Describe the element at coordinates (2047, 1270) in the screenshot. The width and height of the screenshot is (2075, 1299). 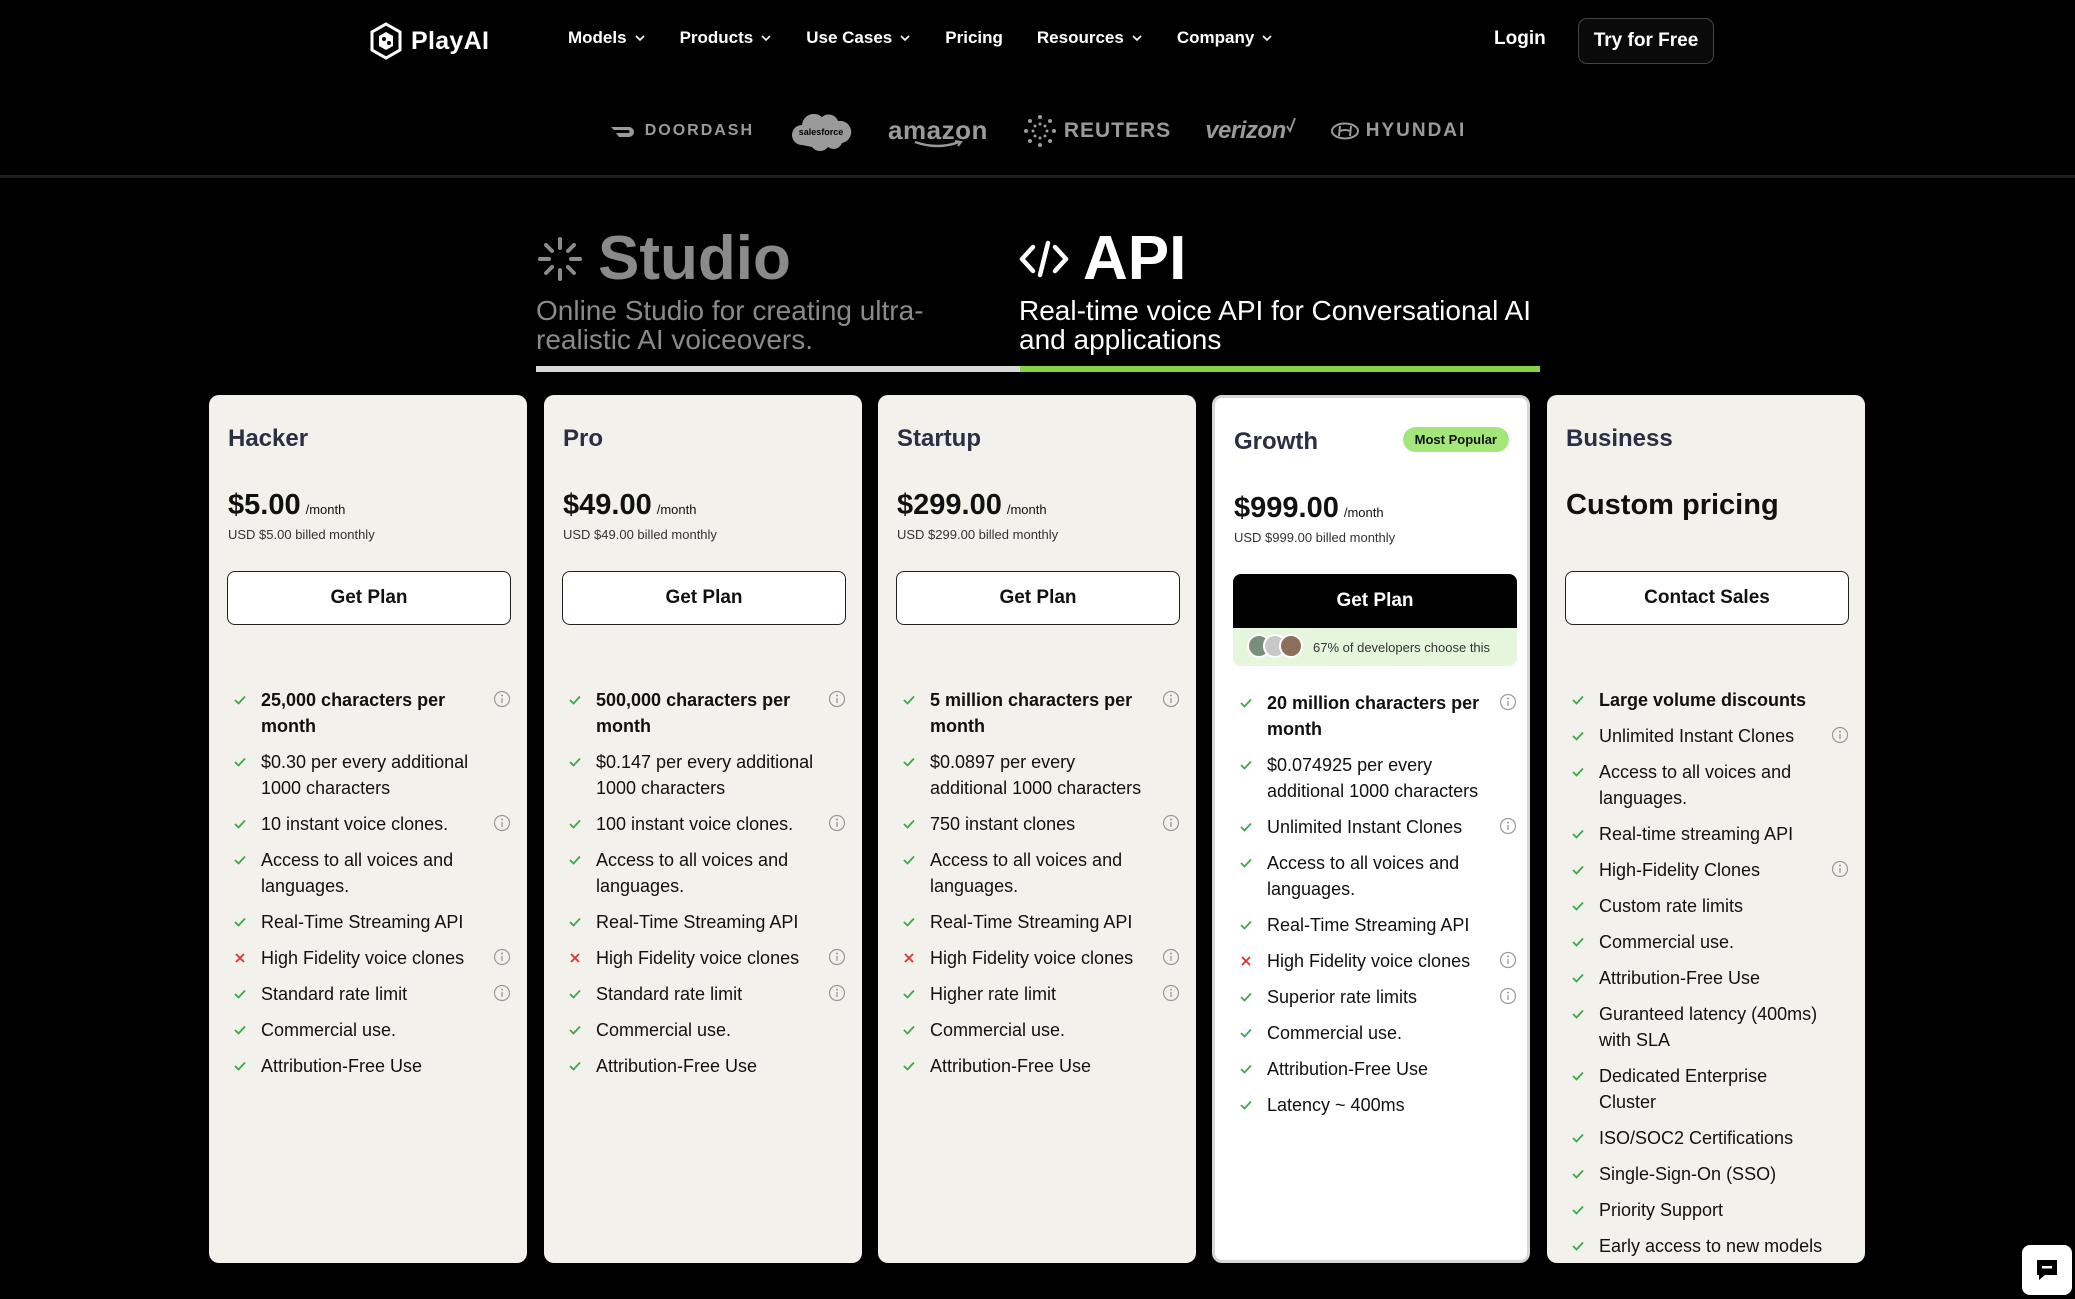
I see `chat-widget-button` at that location.